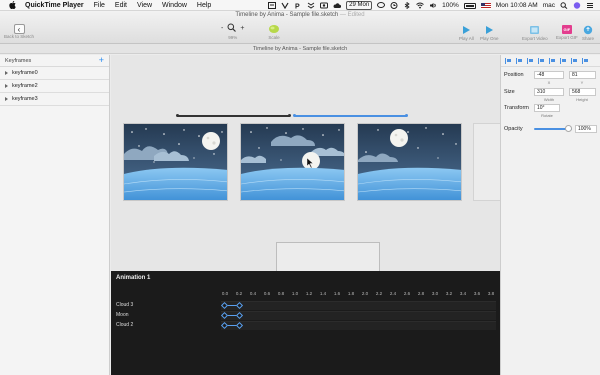 Image resolution: width=600 pixels, height=375 pixels. I want to click on volume-icon, so click(433, 5).